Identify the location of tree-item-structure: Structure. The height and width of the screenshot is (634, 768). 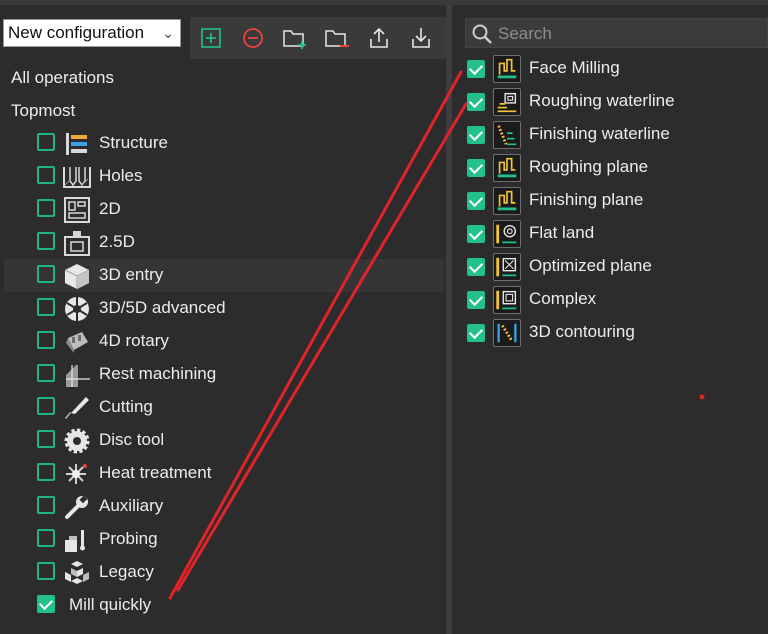
(224, 143).